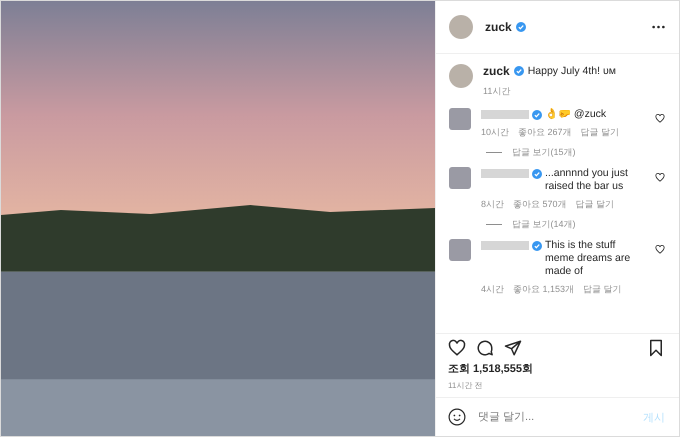  Describe the element at coordinates (513, 348) in the screenshot. I see `send-icon` at that location.